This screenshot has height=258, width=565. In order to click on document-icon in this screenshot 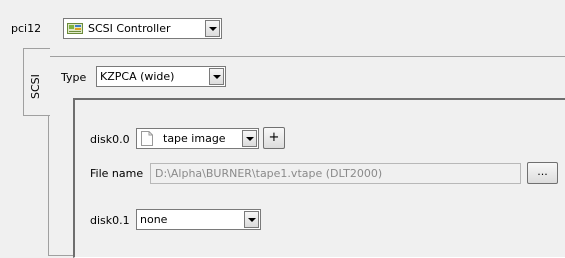, I will do `click(147, 138)`.